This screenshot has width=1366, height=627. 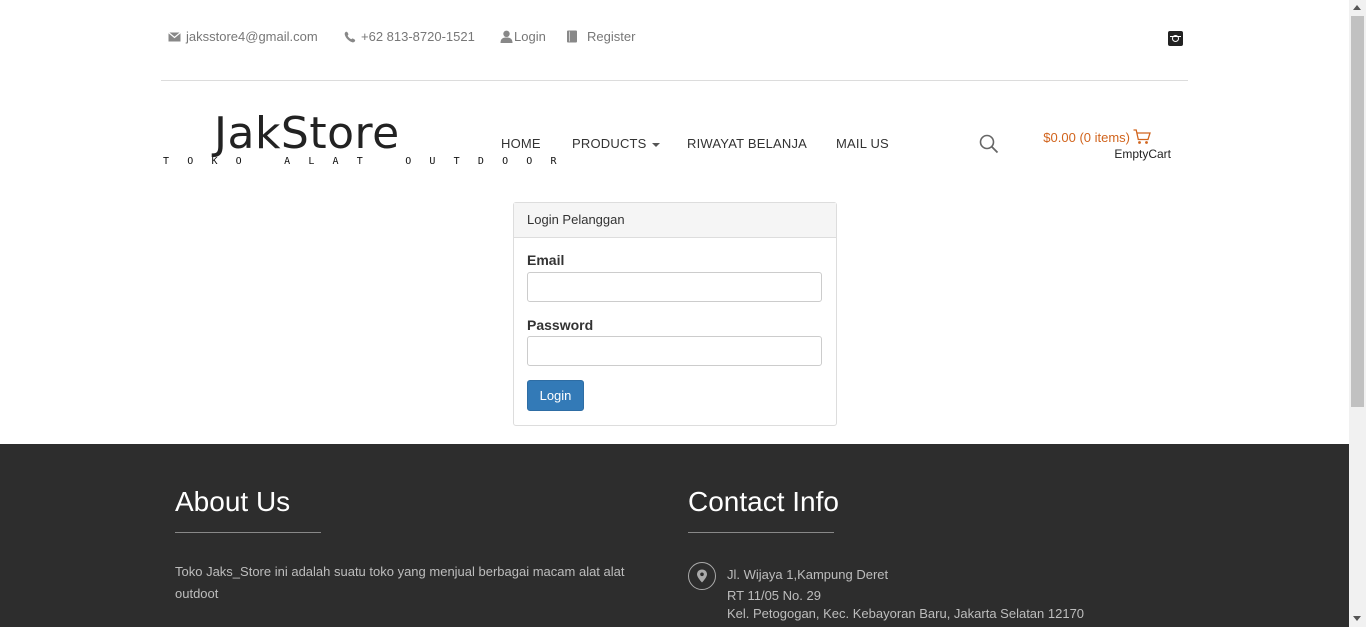 What do you see at coordinates (418, 36) in the screenshot?
I see `phone-text: +62 813-8720-1521` at bounding box center [418, 36].